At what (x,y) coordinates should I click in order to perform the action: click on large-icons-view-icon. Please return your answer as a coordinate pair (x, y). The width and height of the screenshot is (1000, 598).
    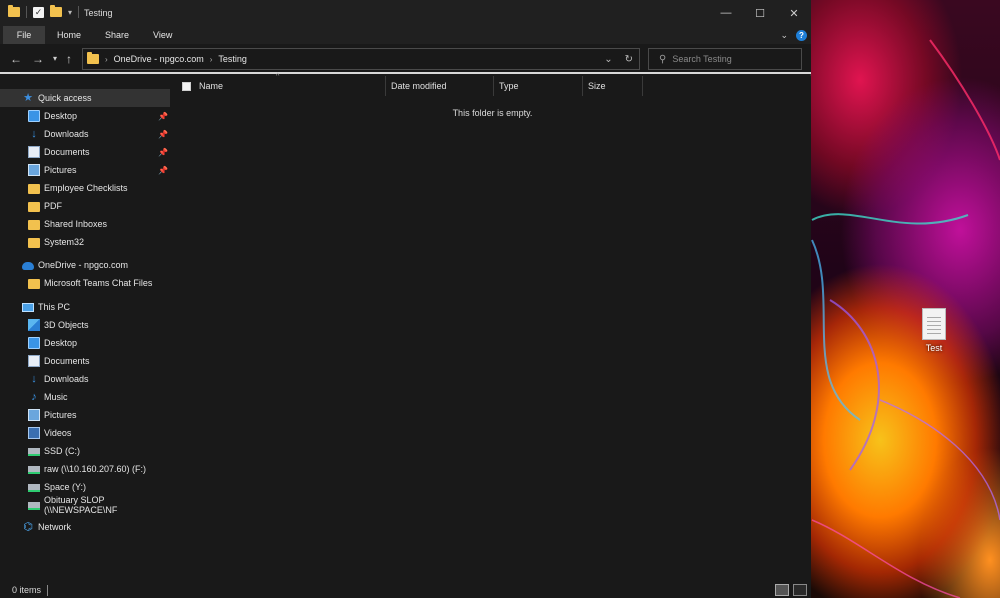
    Looking at the image, I should click on (800, 590).